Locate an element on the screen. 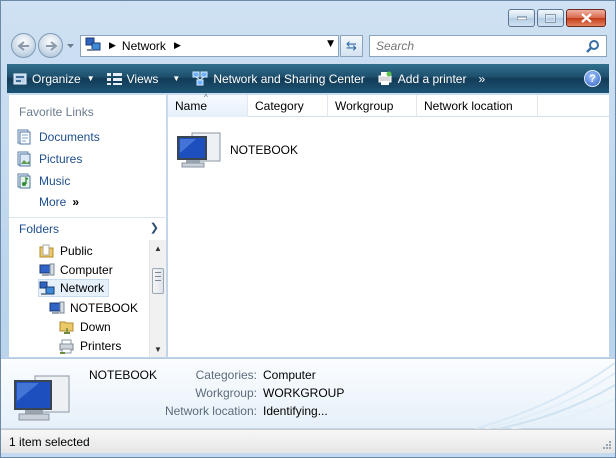 The height and width of the screenshot is (458, 616). network-sharing-center-button: Network and Sharing Center is located at coordinates (278, 78).